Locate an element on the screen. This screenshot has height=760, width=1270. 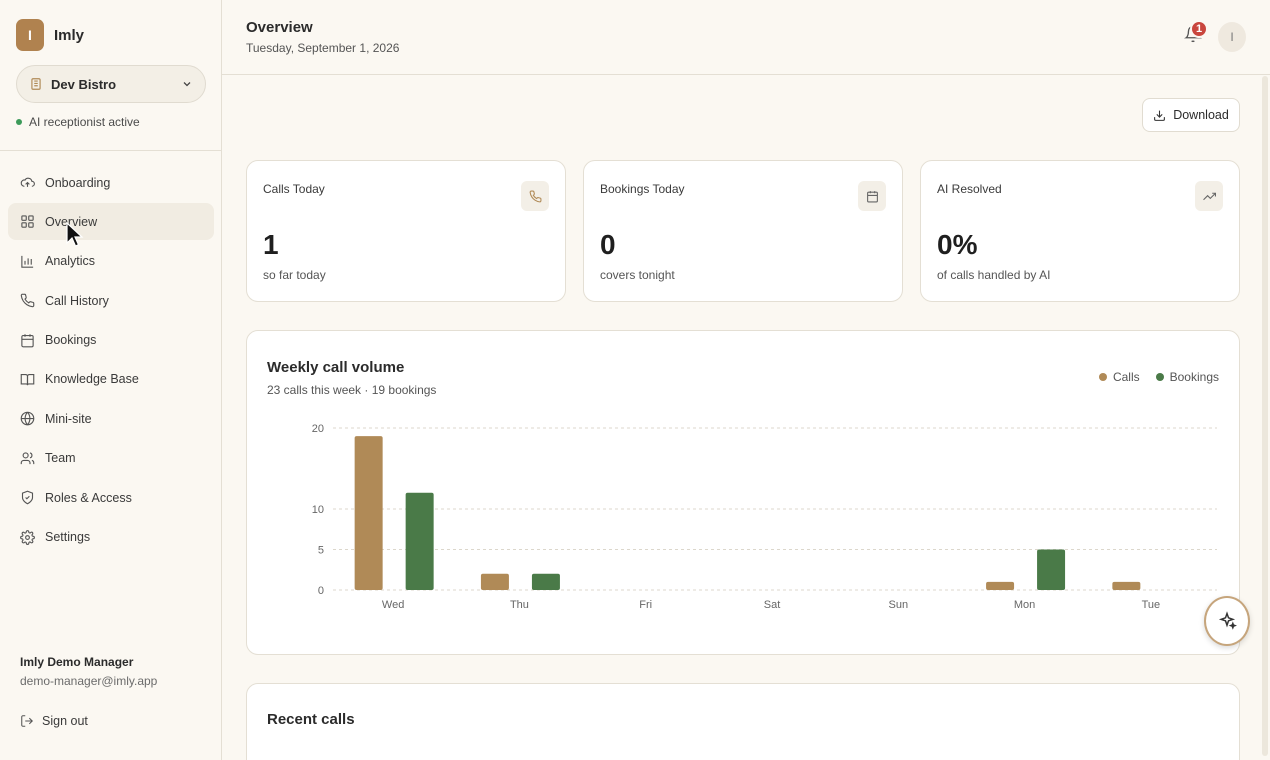
sidebar-item-label: Onboarding is located at coordinates (78, 182).